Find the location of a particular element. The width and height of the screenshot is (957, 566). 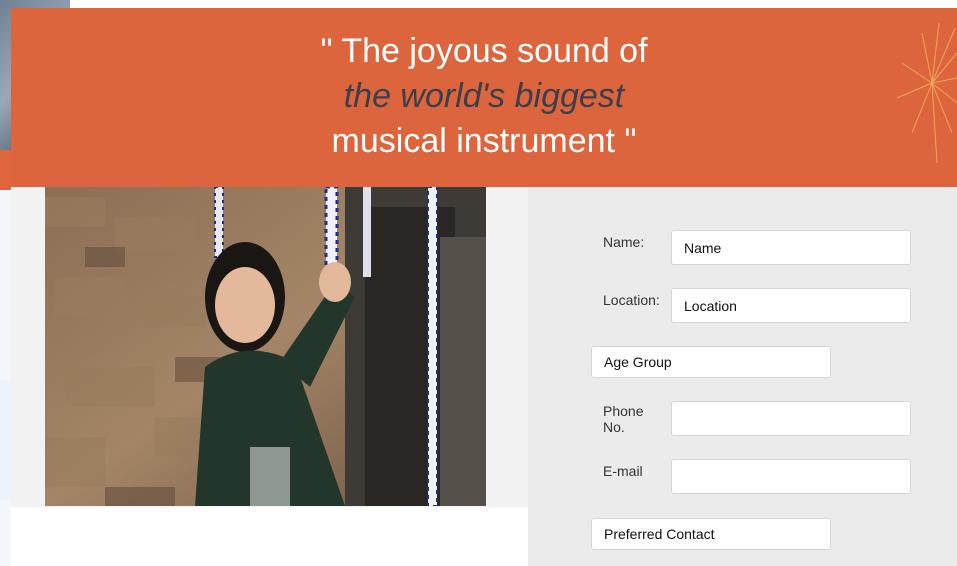

preferred-contact-select is located at coordinates (711, 534).